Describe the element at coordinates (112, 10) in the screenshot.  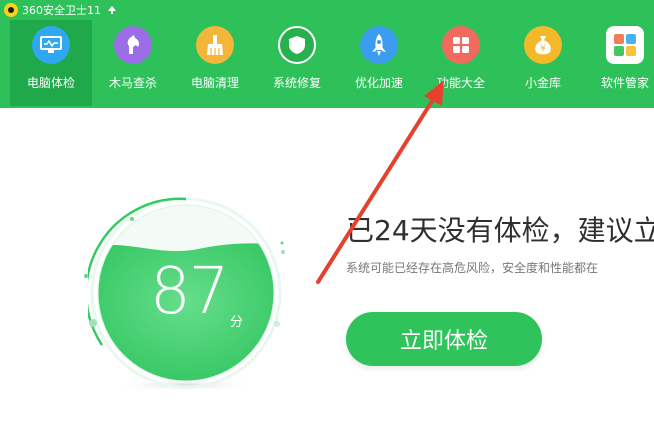
I see `upgrade-arrow-icon` at that location.